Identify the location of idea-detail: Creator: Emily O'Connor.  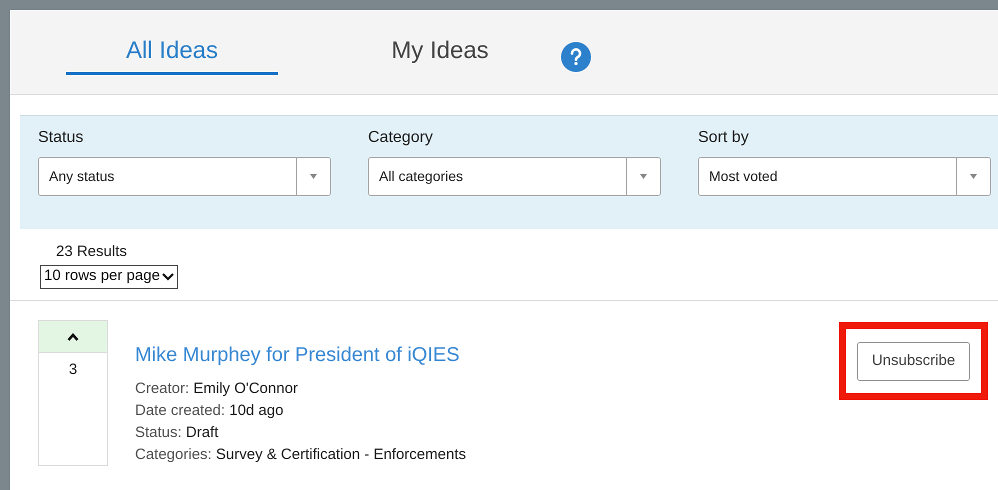
(217, 389).